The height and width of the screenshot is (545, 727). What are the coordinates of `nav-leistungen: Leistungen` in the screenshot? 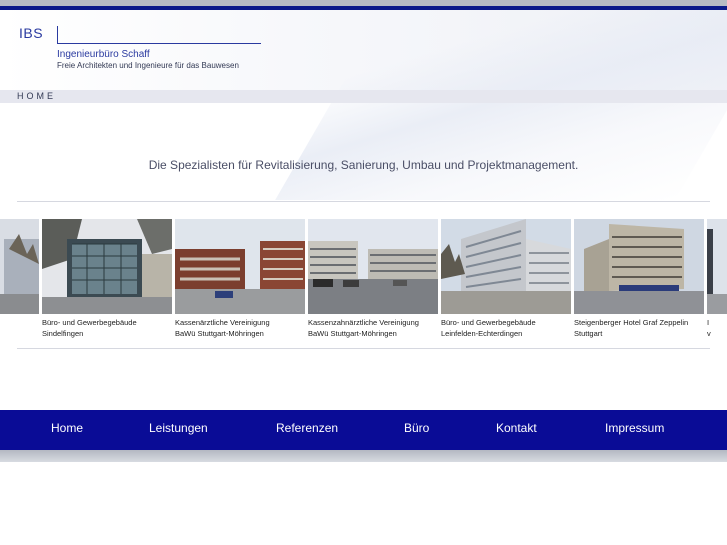 It's located at (178, 428).